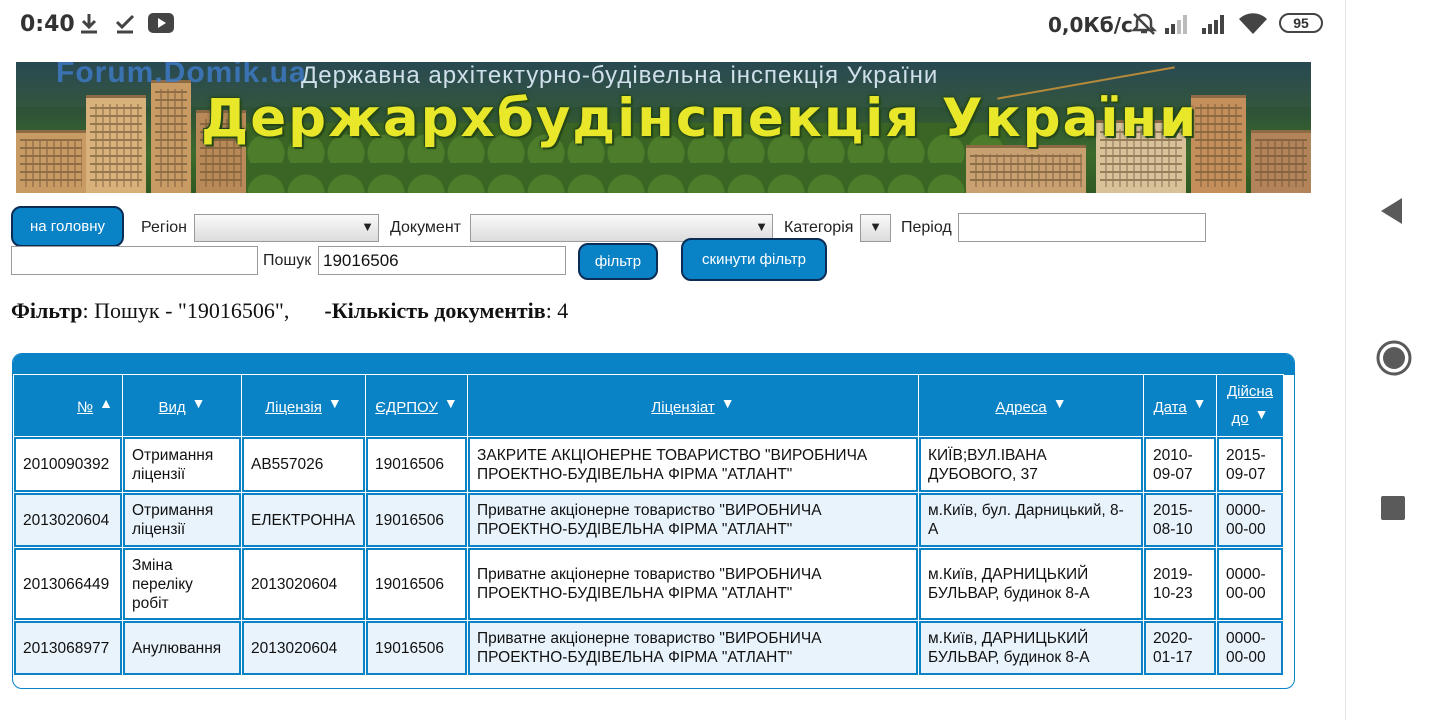  What do you see at coordinates (425, 227) in the screenshot?
I see `document-label: Документ` at bounding box center [425, 227].